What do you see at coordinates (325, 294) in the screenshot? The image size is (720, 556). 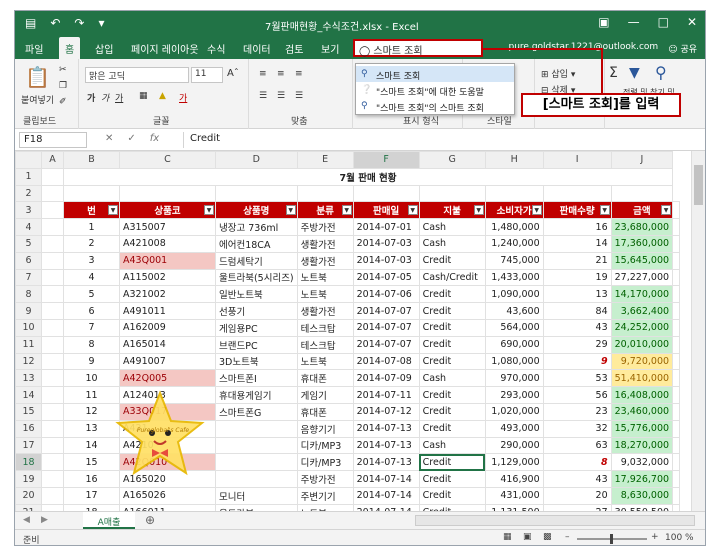 I see `cell: 노트북` at bounding box center [325, 294].